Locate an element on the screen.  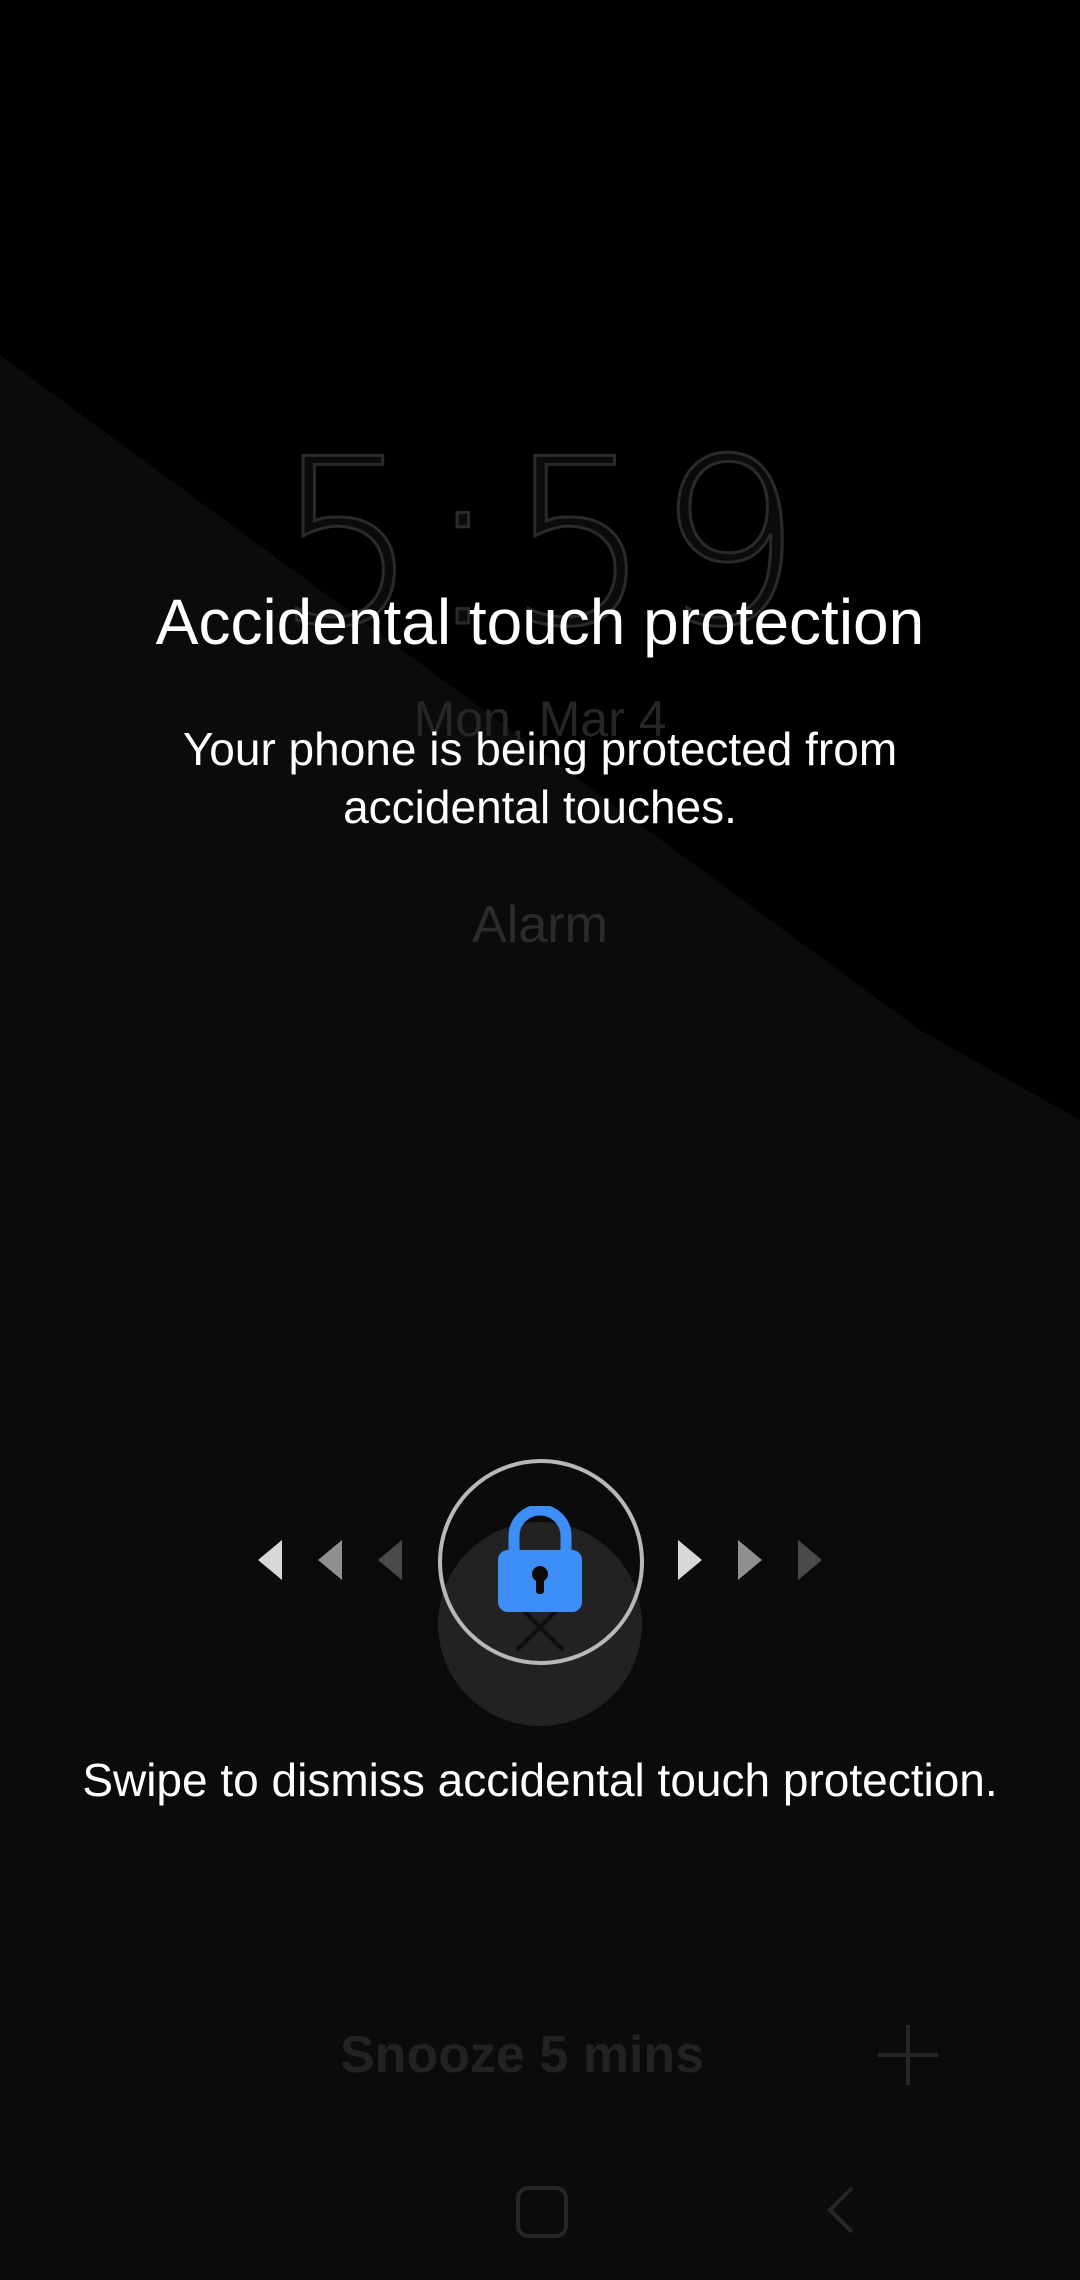
plus-icon is located at coordinates (908, 2055).